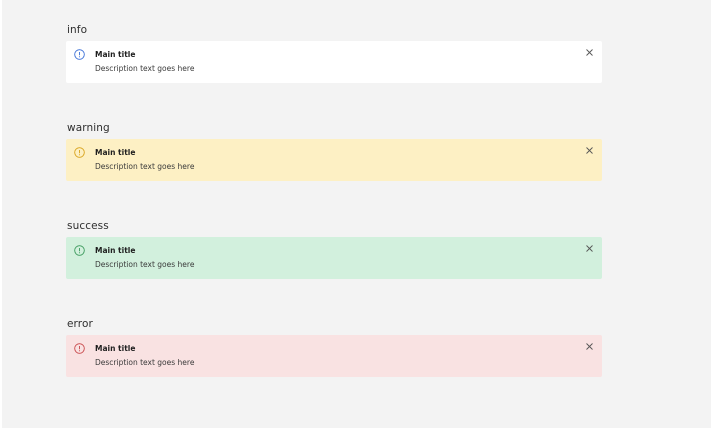  I want to click on error-circle-icon, so click(79, 348).